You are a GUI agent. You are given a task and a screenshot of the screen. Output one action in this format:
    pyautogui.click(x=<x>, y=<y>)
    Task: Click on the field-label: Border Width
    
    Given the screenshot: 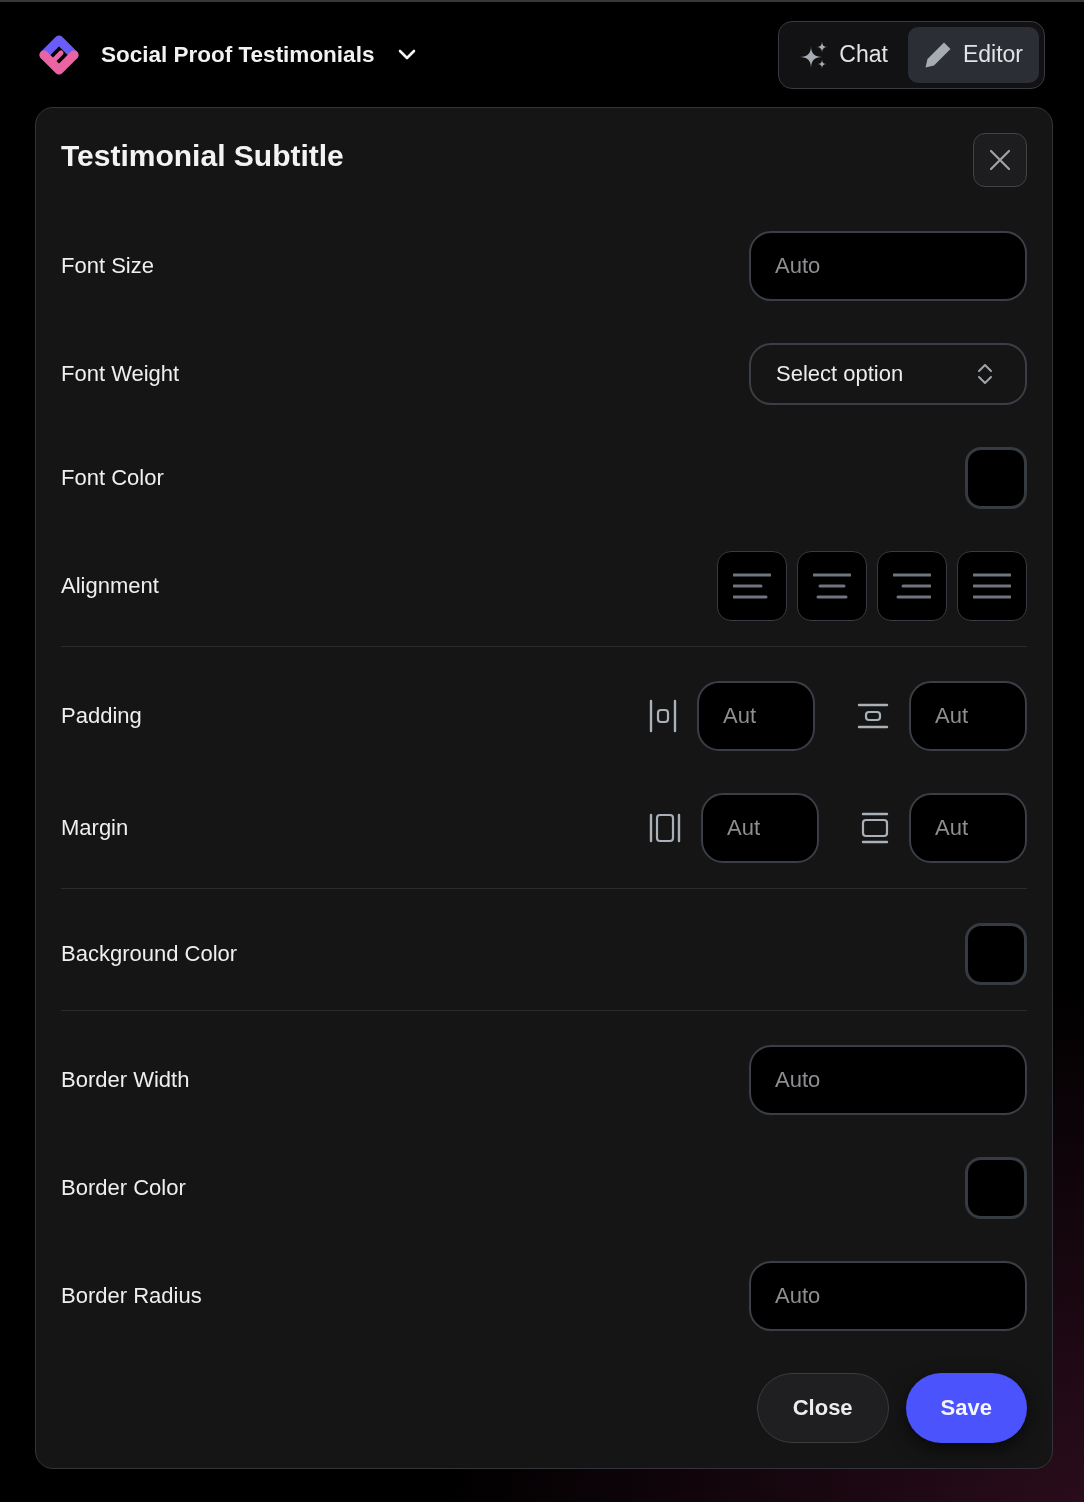 What is the action you would take?
    pyautogui.click(x=125, y=1080)
    